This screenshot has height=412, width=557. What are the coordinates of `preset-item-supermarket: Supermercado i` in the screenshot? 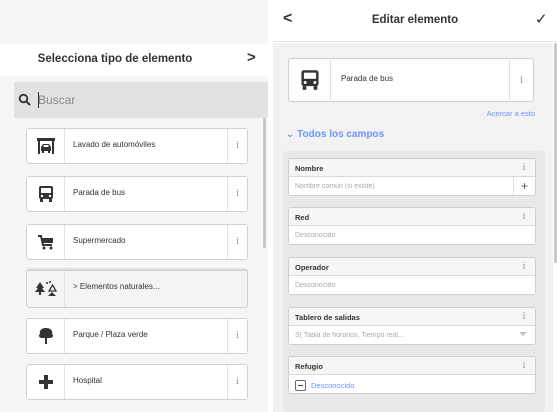 It's located at (137, 242).